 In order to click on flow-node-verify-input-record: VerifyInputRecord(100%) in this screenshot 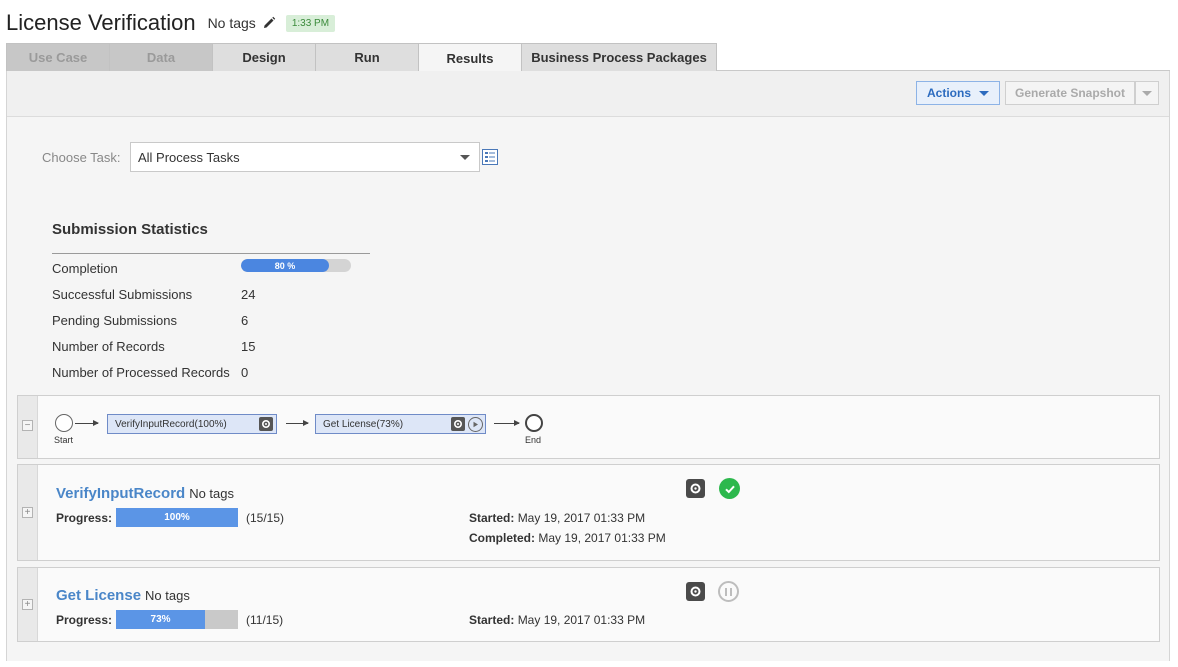, I will do `click(192, 424)`.